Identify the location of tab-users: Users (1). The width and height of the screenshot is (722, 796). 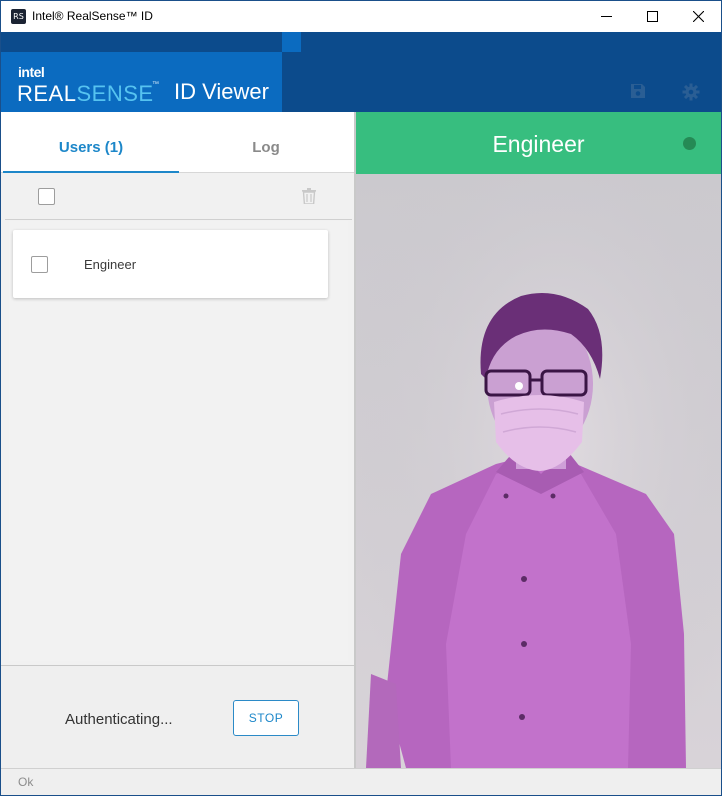
(91, 142).